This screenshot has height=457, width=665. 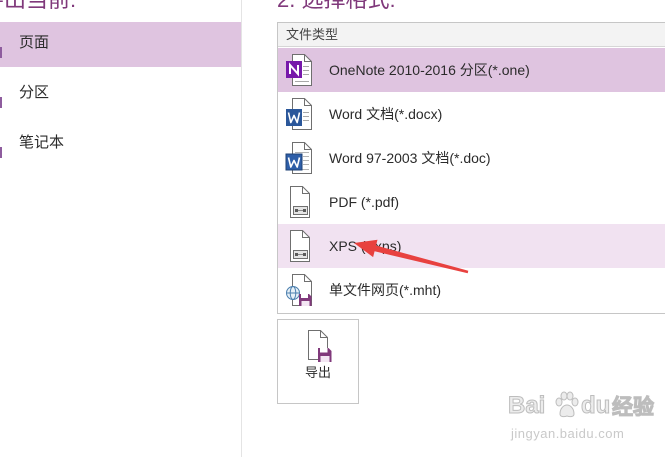 I want to click on paw-icon, so click(x=567, y=404).